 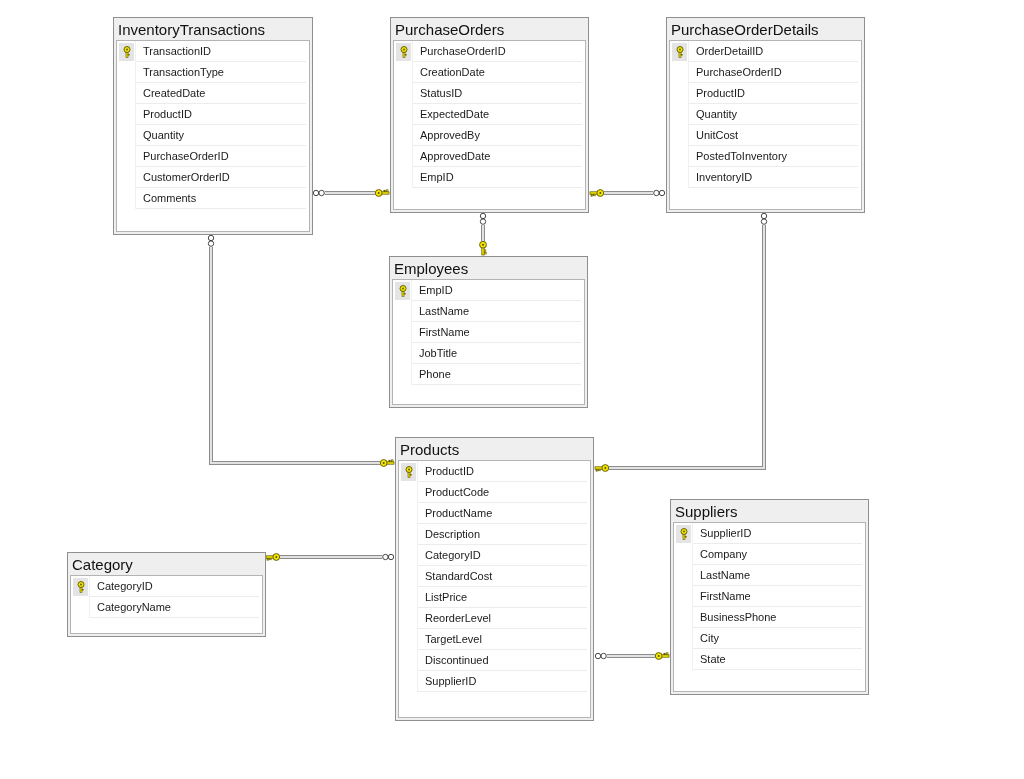 What do you see at coordinates (717, 135) in the screenshot?
I see `column-name: UnitCost` at bounding box center [717, 135].